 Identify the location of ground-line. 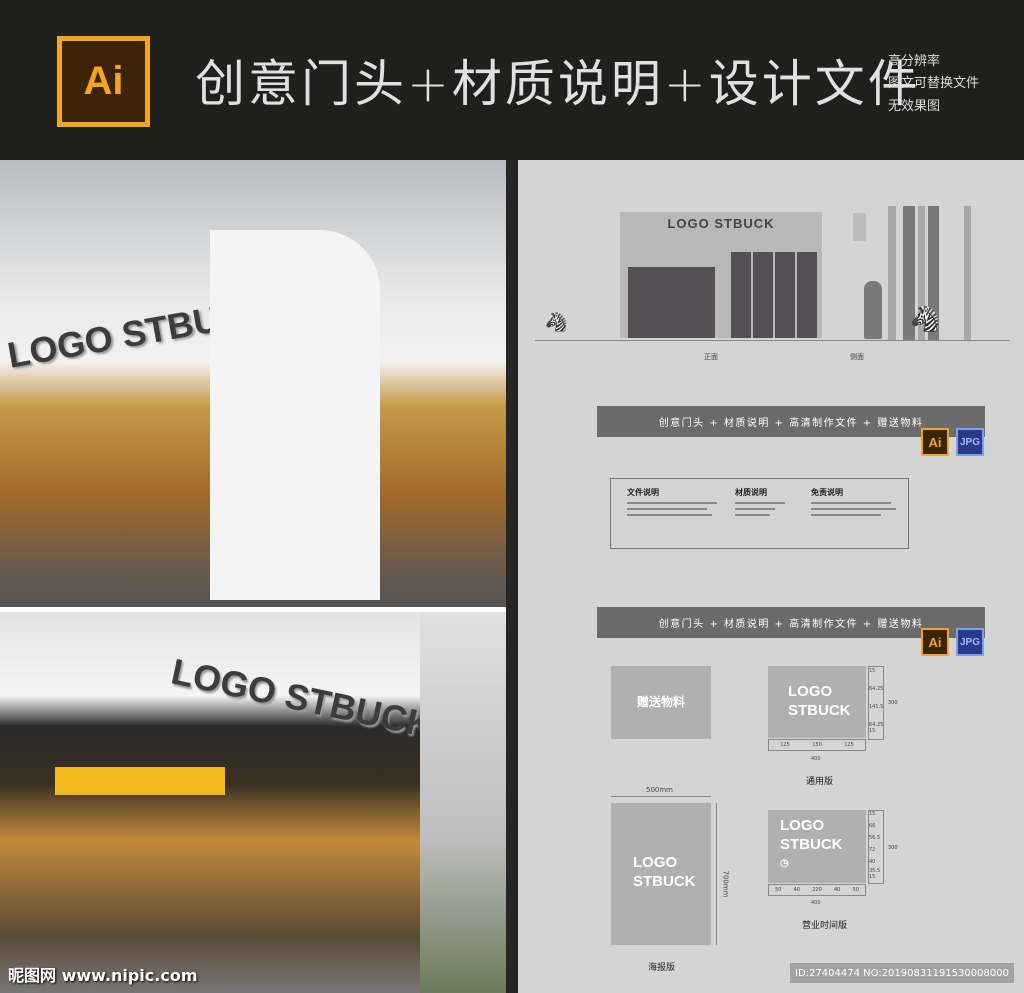
(772, 340).